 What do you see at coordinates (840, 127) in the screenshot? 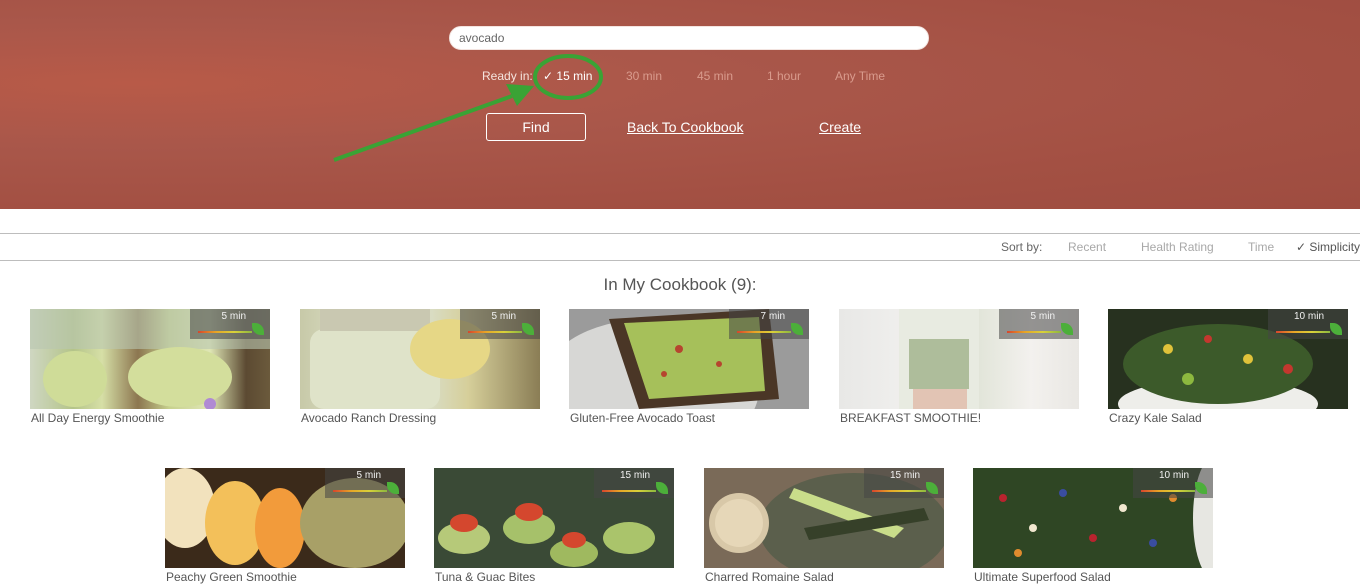
I see `create-link: Create` at bounding box center [840, 127].